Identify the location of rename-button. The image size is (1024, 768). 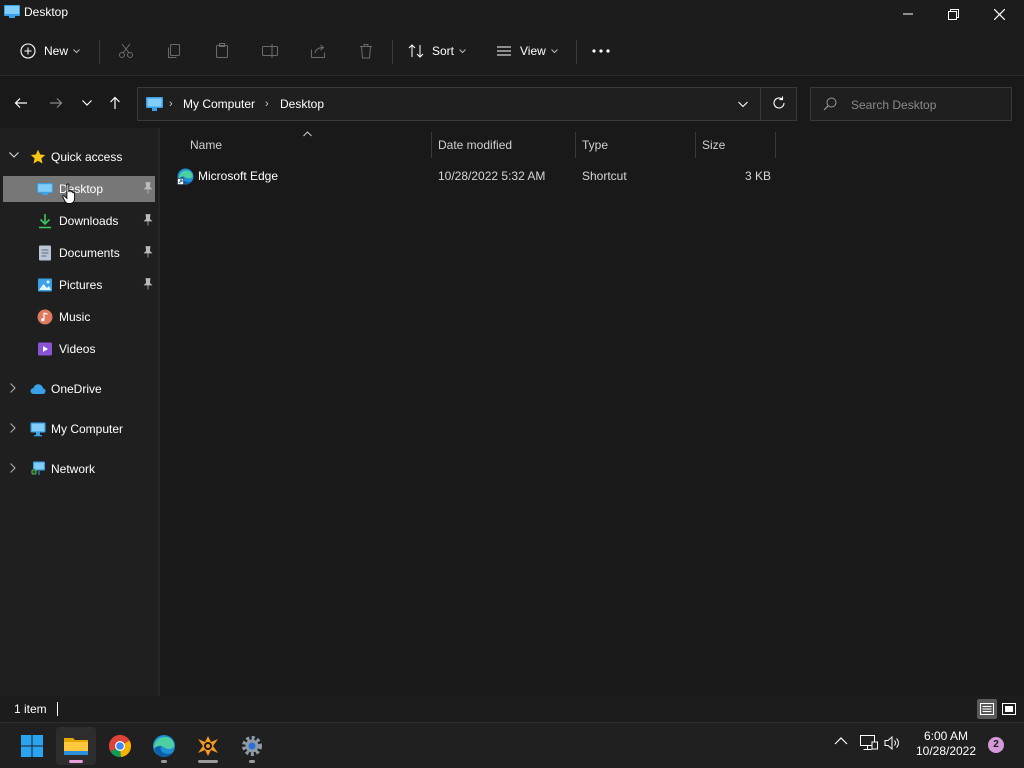
(270, 51).